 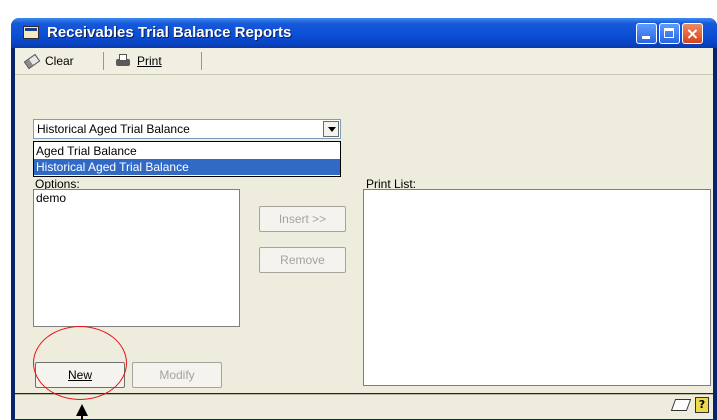 What do you see at coordinates (646, 37) in the screenshot?
I see `minimize-icon` at bounding box center [646, 37].